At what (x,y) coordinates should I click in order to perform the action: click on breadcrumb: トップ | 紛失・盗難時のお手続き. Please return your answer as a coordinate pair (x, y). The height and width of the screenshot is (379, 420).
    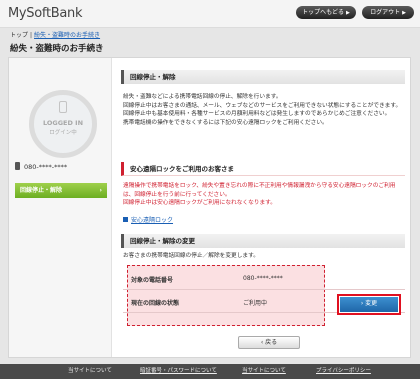
    Looking at the image, I should click on (55, 34).